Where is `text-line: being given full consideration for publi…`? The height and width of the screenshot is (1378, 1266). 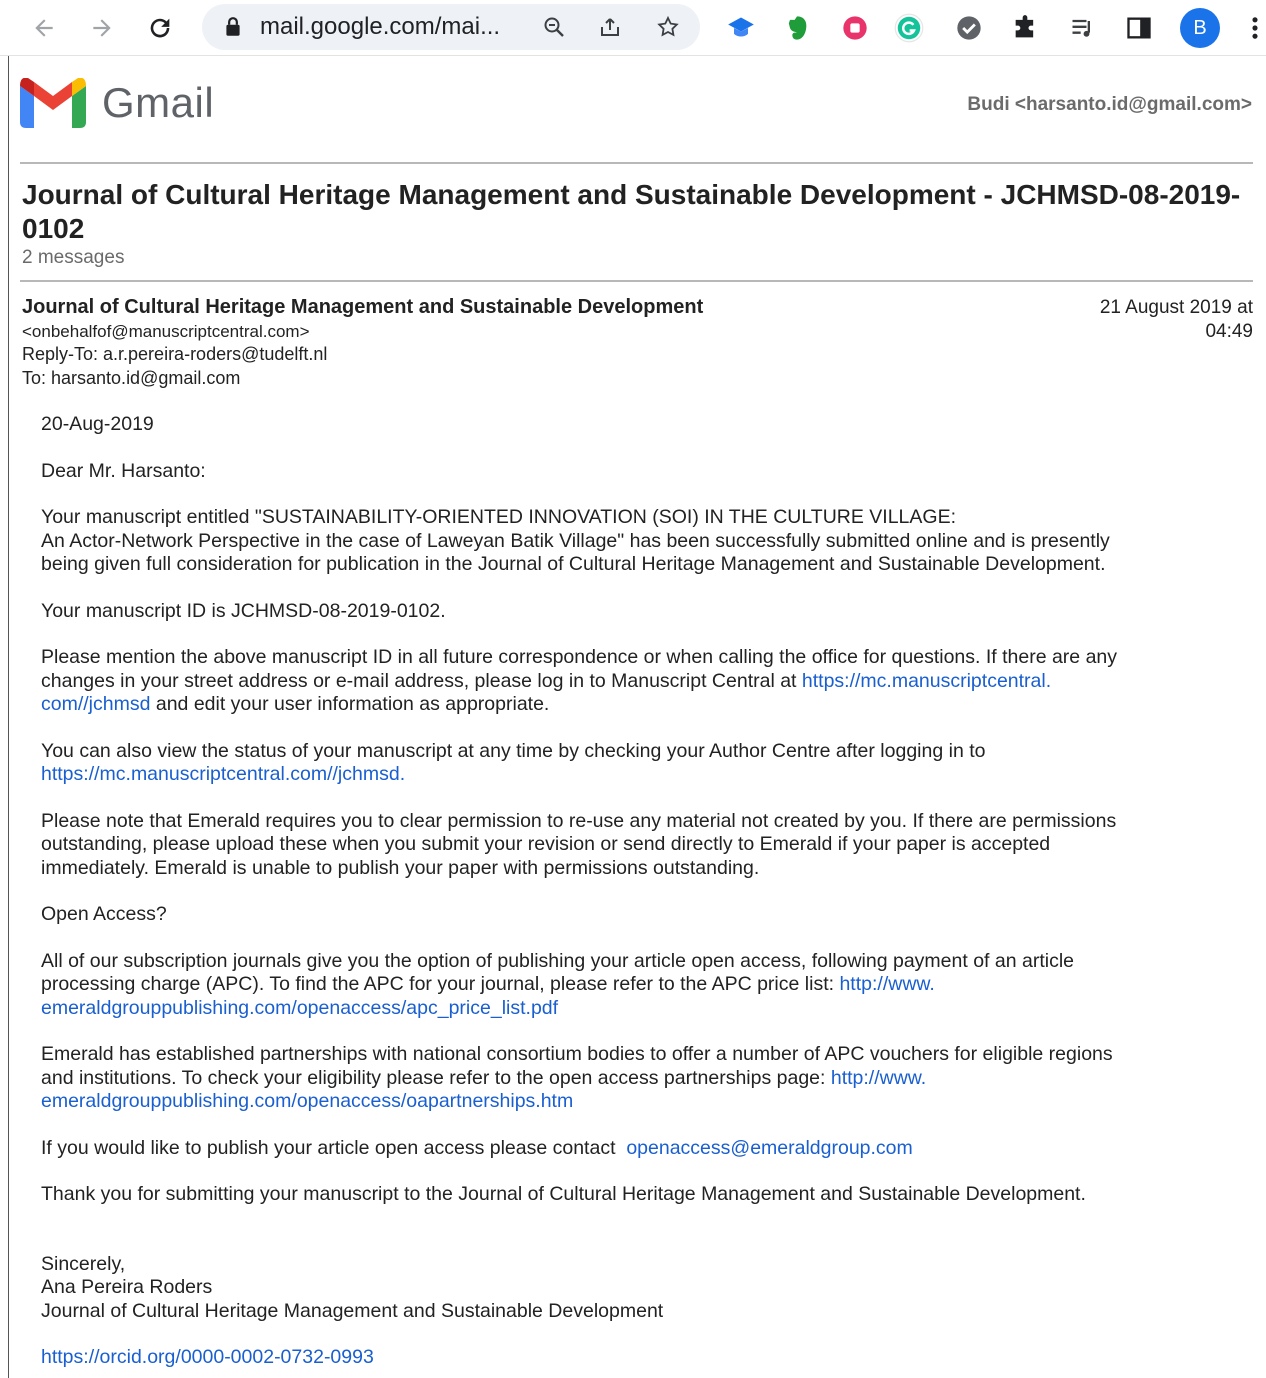
text-line: being given full consideration for publi… is located at coordinates (573, 564).